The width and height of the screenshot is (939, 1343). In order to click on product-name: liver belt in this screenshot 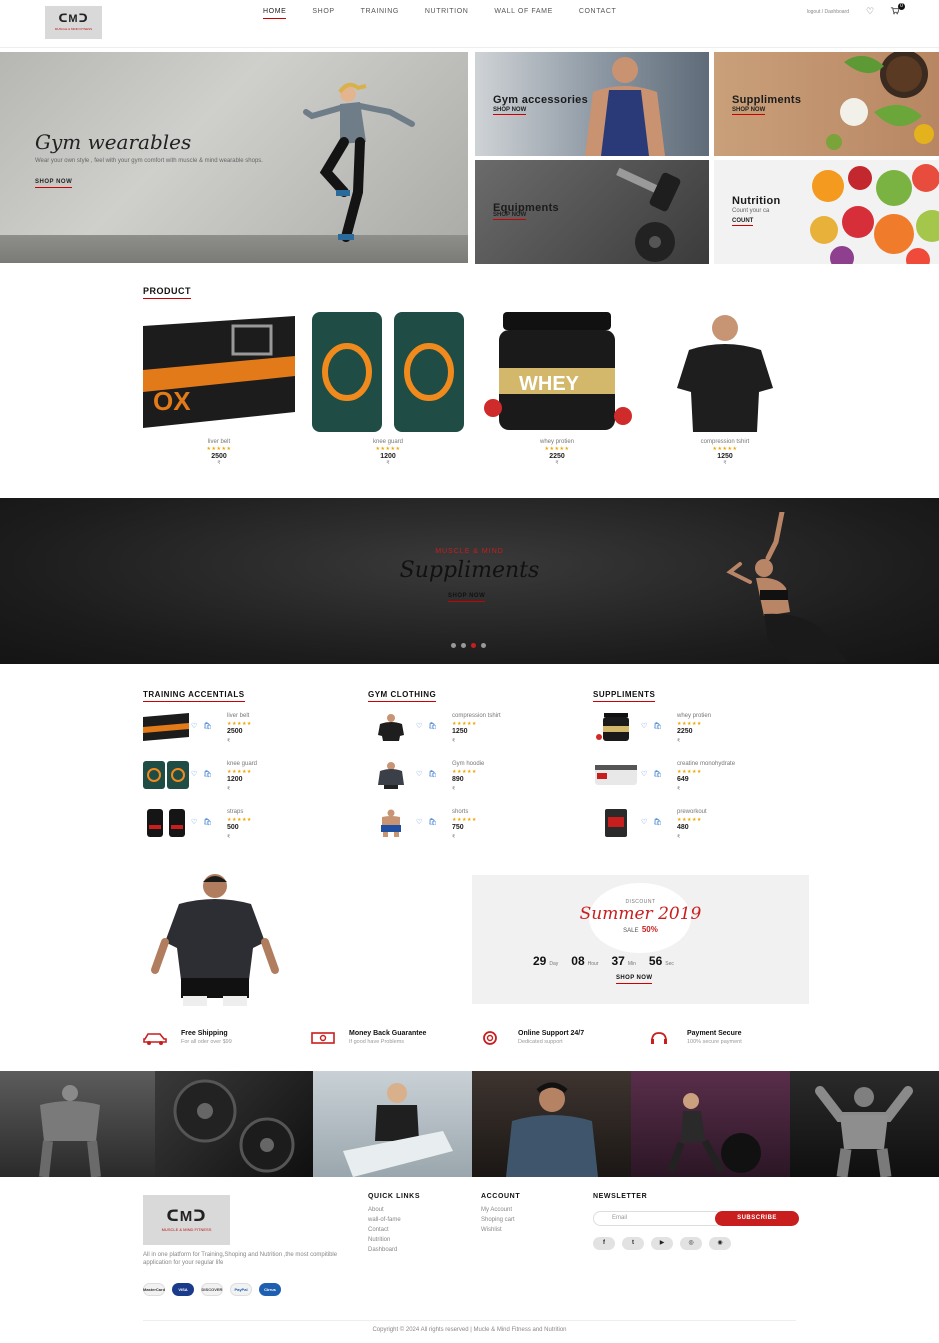, I will do `click(219, 442)`.